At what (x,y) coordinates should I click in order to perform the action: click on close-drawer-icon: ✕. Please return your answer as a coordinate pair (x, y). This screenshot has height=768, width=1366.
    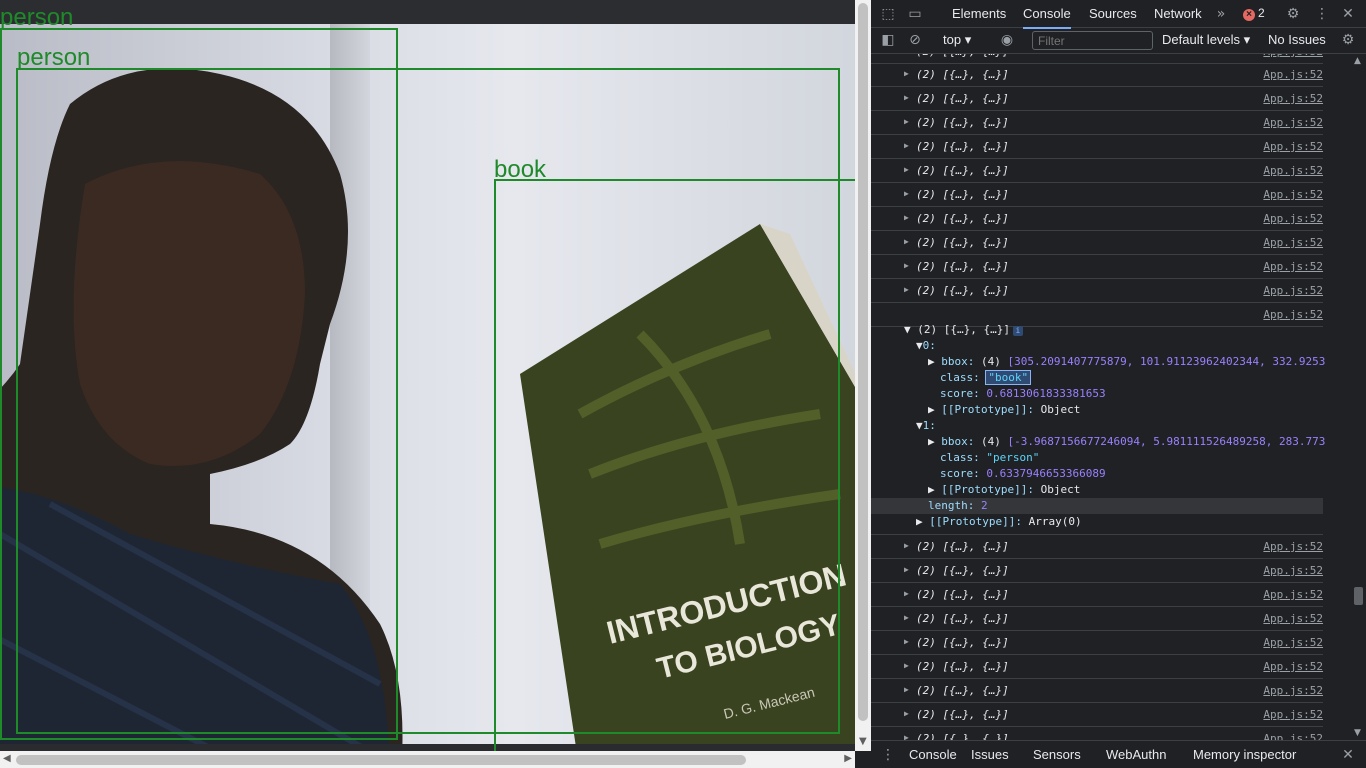
    Looking at the image, I should click on (1348, 755).